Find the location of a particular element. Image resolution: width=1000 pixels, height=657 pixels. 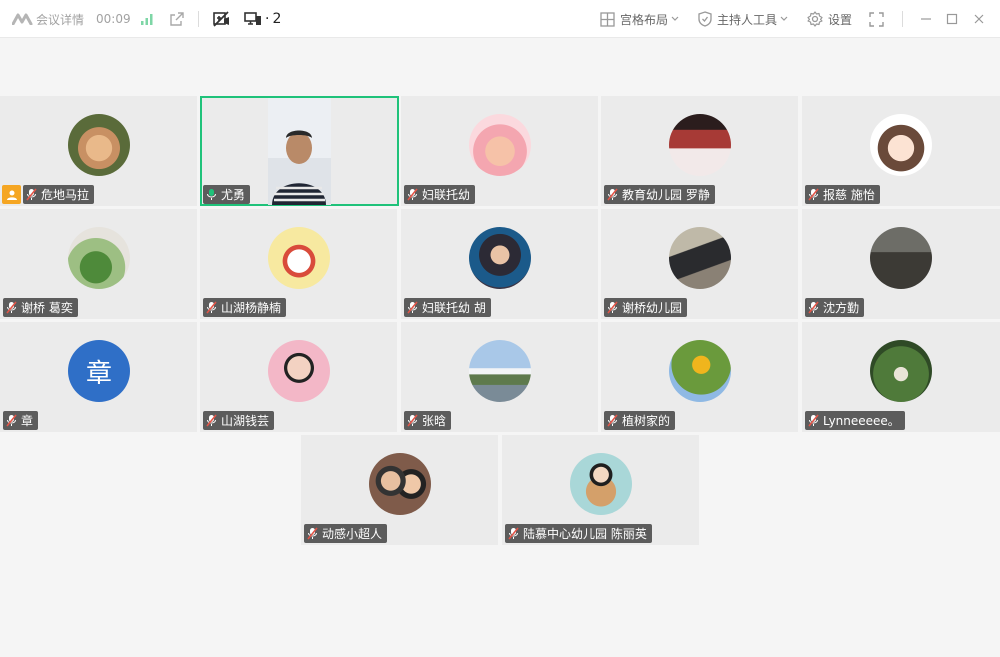

avatar-initial: 章 is located at coordinates (98, 373).